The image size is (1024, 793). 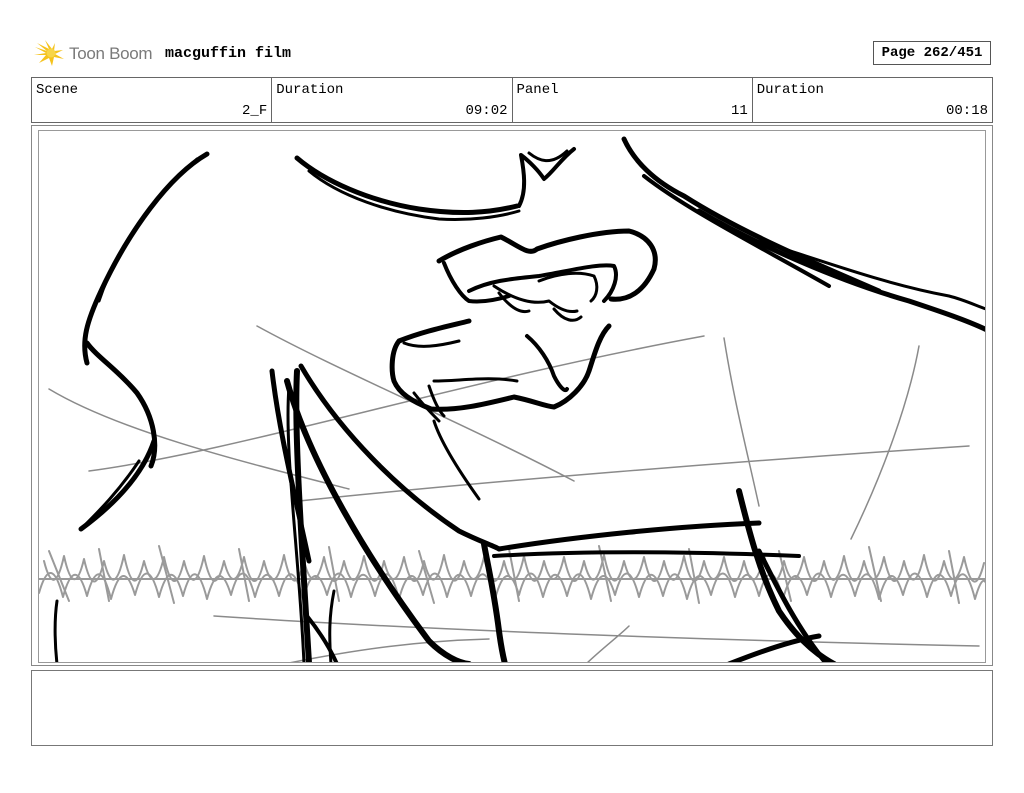 What do you see at coordinates (228, 53) in the screenshot?
I see `project-title: macguffin film` at bounding box center [228, 53].